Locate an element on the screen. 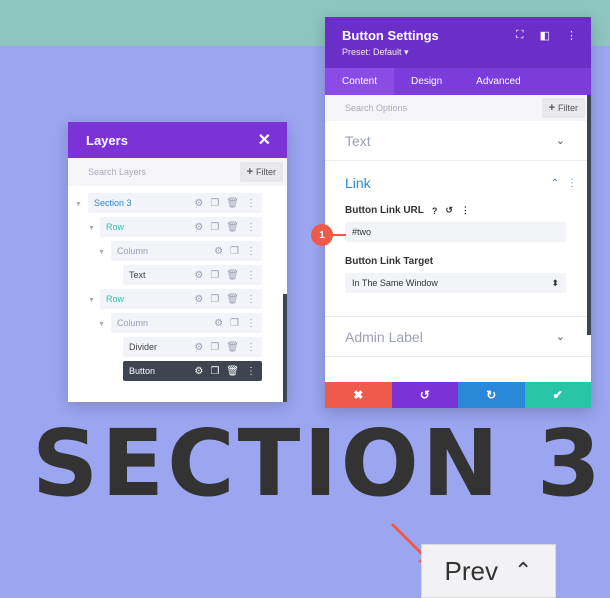 The image size is (610, 598). link-url-label: Button Link URL is located at coordinates (384, 210).